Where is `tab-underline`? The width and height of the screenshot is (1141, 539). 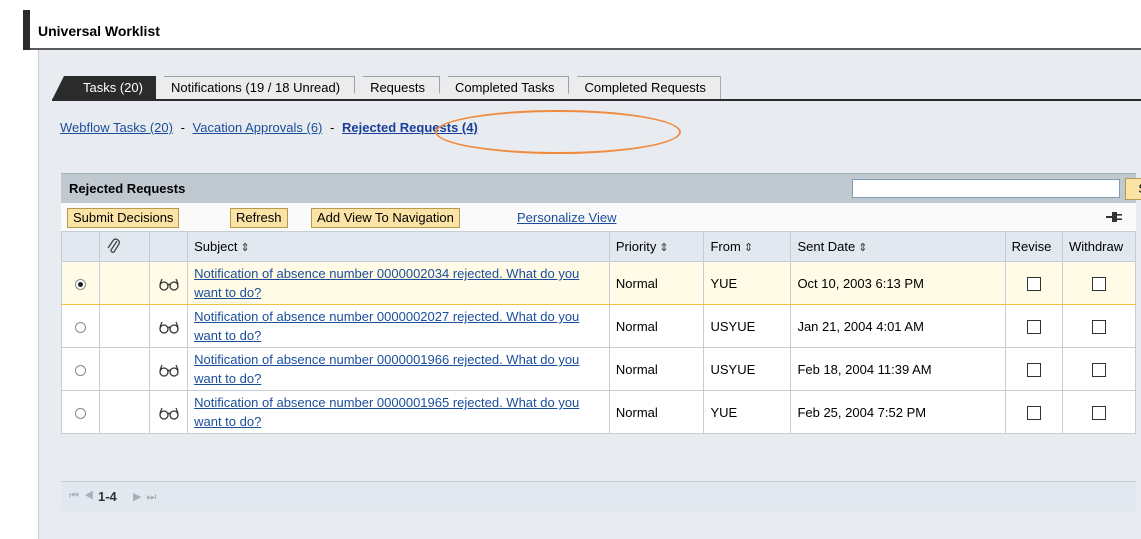 tab-underline is located at coordinates (596, 100).